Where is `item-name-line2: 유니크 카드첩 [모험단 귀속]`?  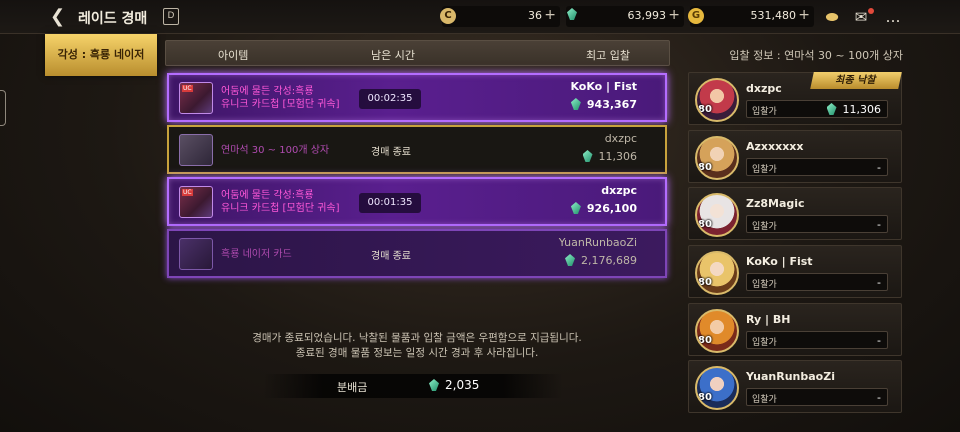 item-name-line2: 유니크 카드첩 [모험단 귀속] is located at coordinates (280, 104).